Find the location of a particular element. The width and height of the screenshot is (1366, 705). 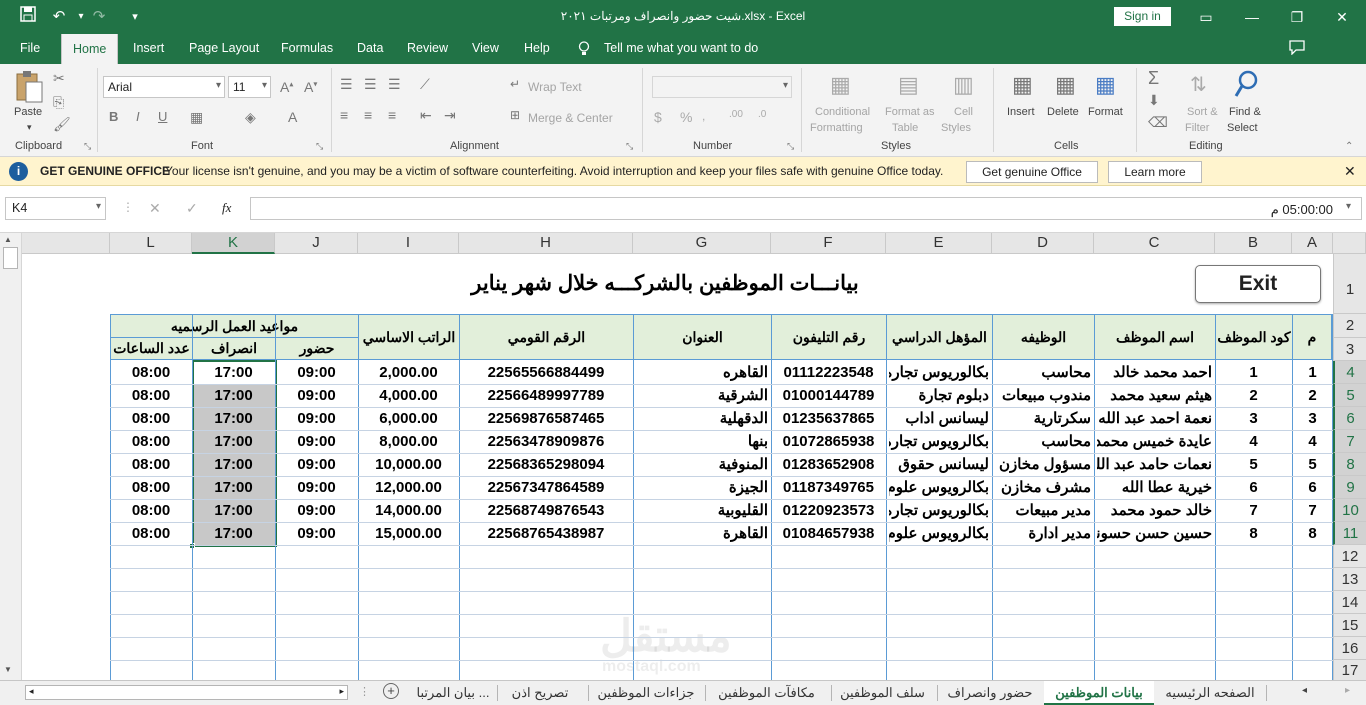

cell-job: مدير مبيعات is located at coordinates (1043, 510).